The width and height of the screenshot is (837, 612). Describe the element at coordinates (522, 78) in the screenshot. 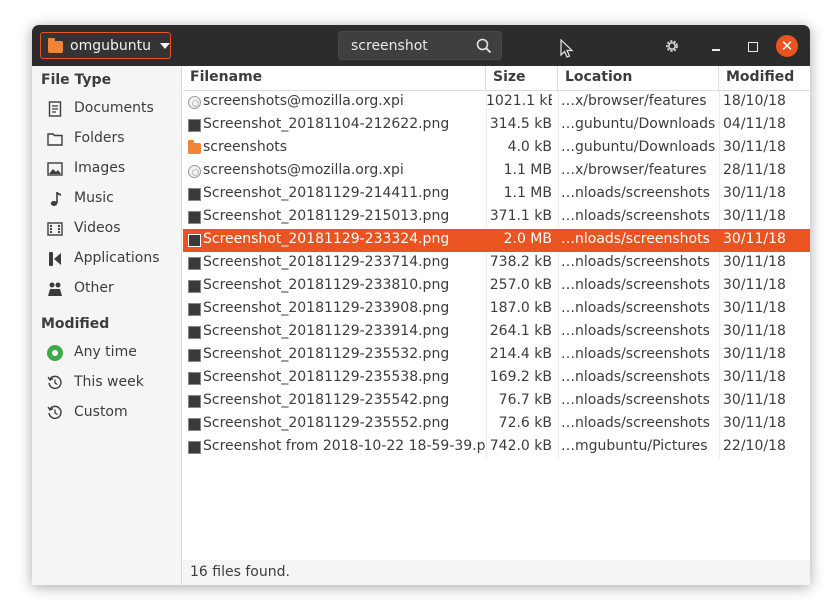

I see `column-header-size: Size` at that location.